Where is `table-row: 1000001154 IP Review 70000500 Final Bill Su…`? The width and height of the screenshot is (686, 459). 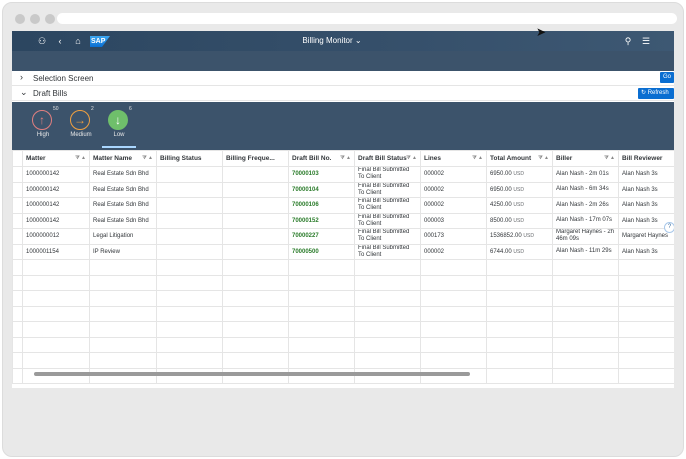 table-row: 1000001154 IP Review 70000500 Final Bill Su… is located at coordinates (343, 251).